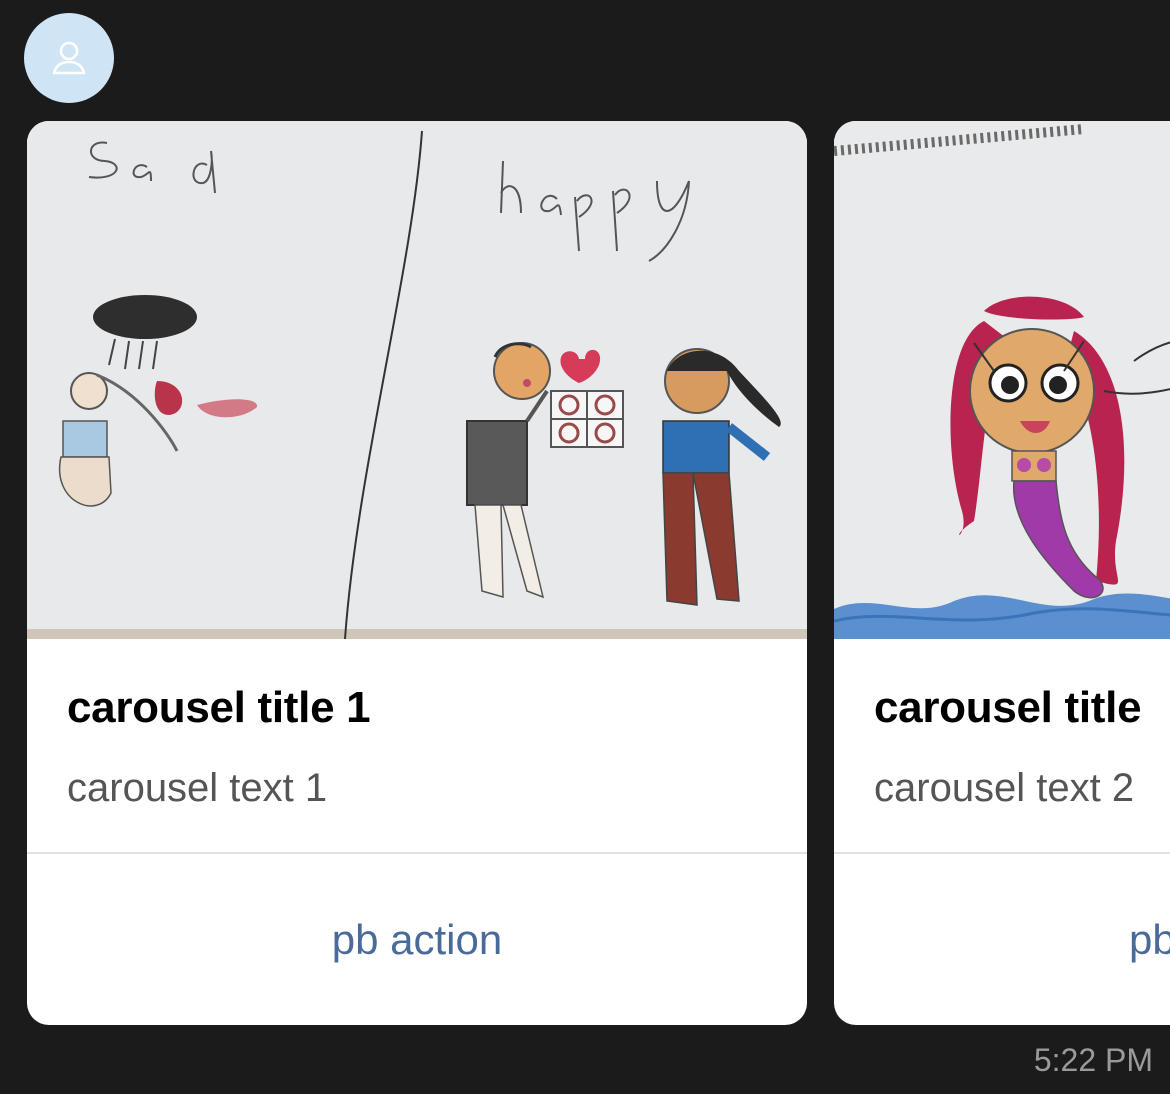 The image size is (1170, 1094). Describe the element at coordinates (417, 939) in the screenshot. I see `postback-action-button: pb action` at that location.